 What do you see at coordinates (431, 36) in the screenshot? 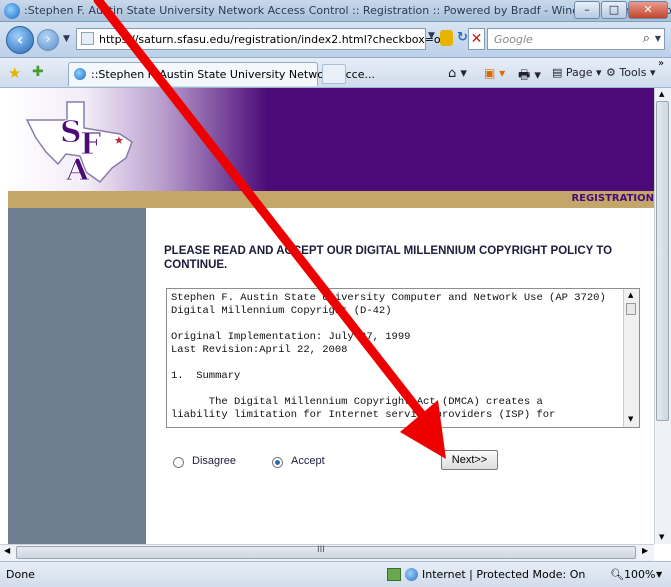
I see `address-dropdown-icon: ▼` at bounding box center [431, 36].